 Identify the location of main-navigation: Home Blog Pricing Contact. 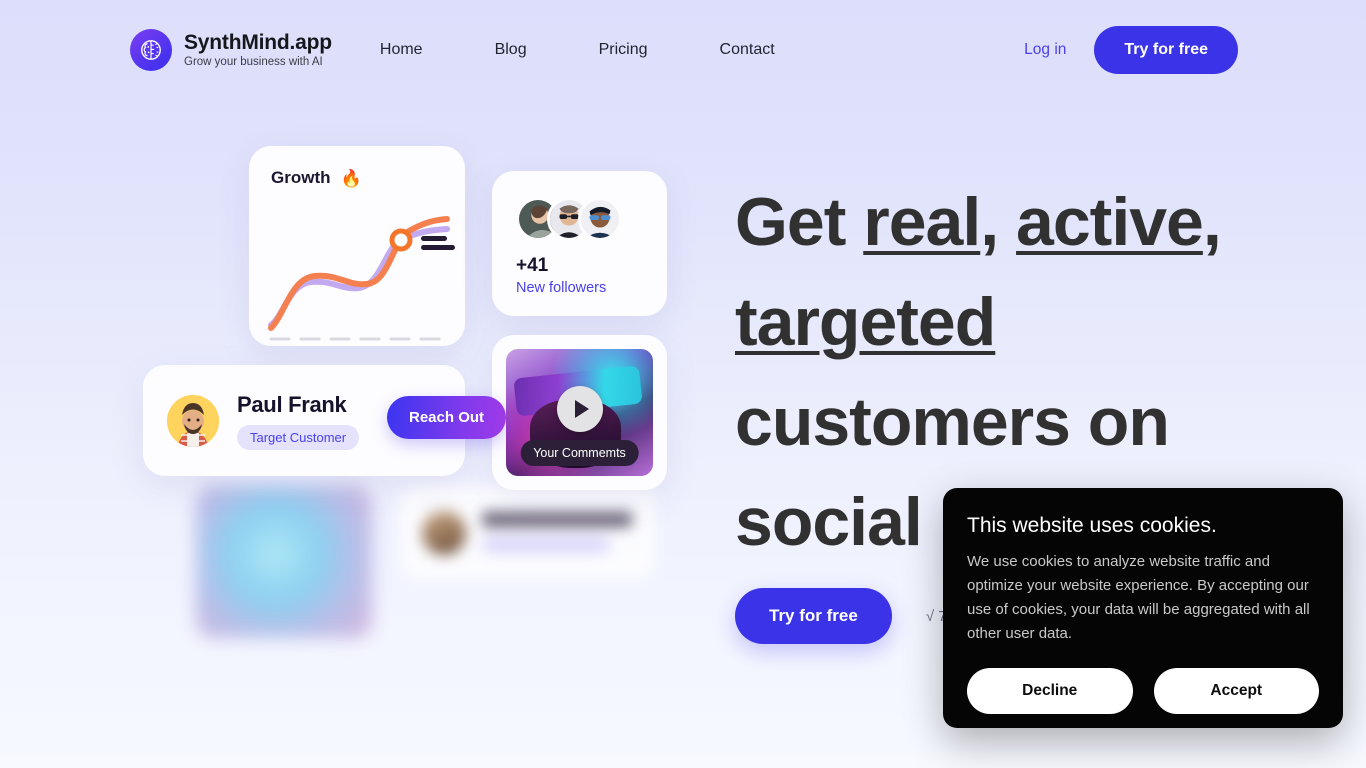
(577, 50).